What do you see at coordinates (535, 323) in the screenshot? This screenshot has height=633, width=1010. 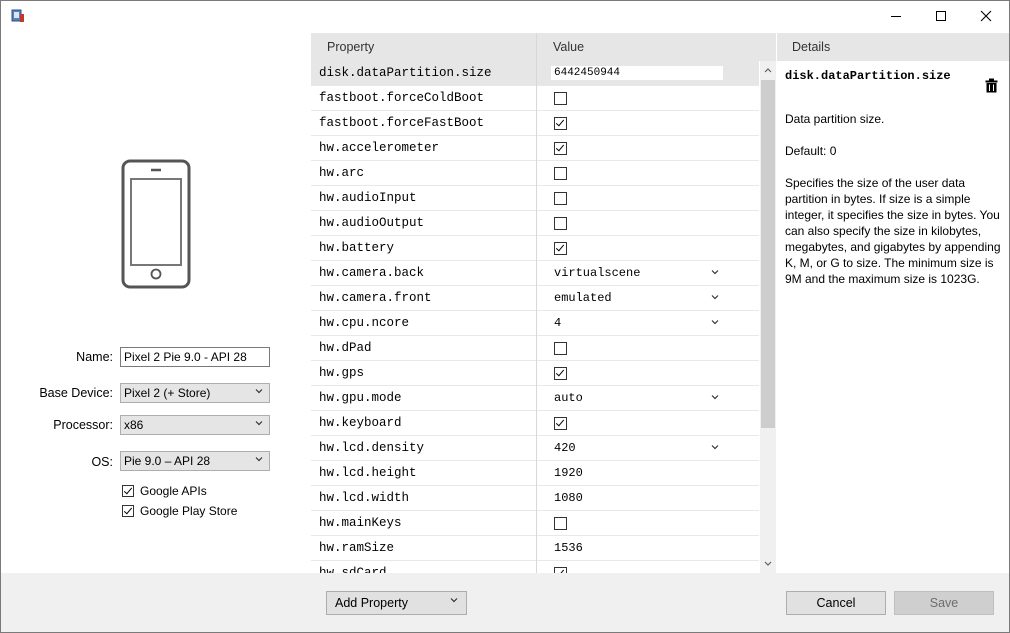 I see `property-row: hw.cpu.ncore 4` at bounding box center [535, 323].